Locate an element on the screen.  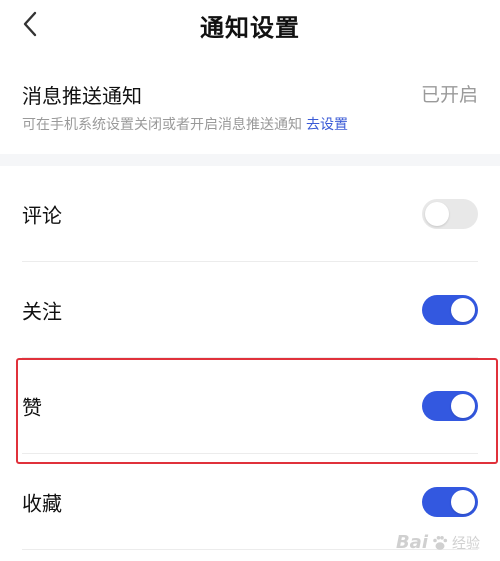
follow-toggle is located at coordinates (450, 310).